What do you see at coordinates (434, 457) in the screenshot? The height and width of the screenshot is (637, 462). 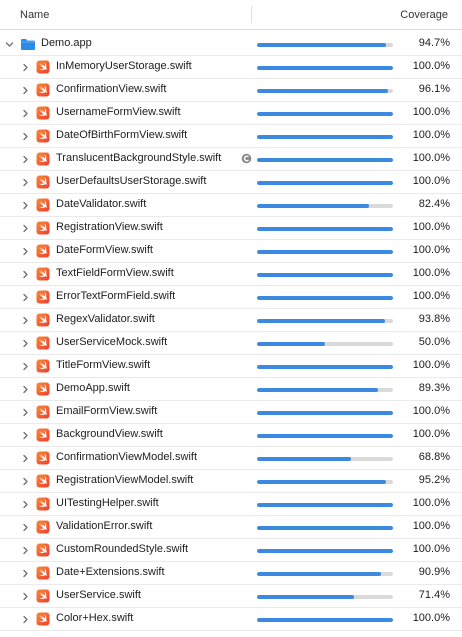 I see `coverage-percent: 68.8%` at bounding box center [434, 457].